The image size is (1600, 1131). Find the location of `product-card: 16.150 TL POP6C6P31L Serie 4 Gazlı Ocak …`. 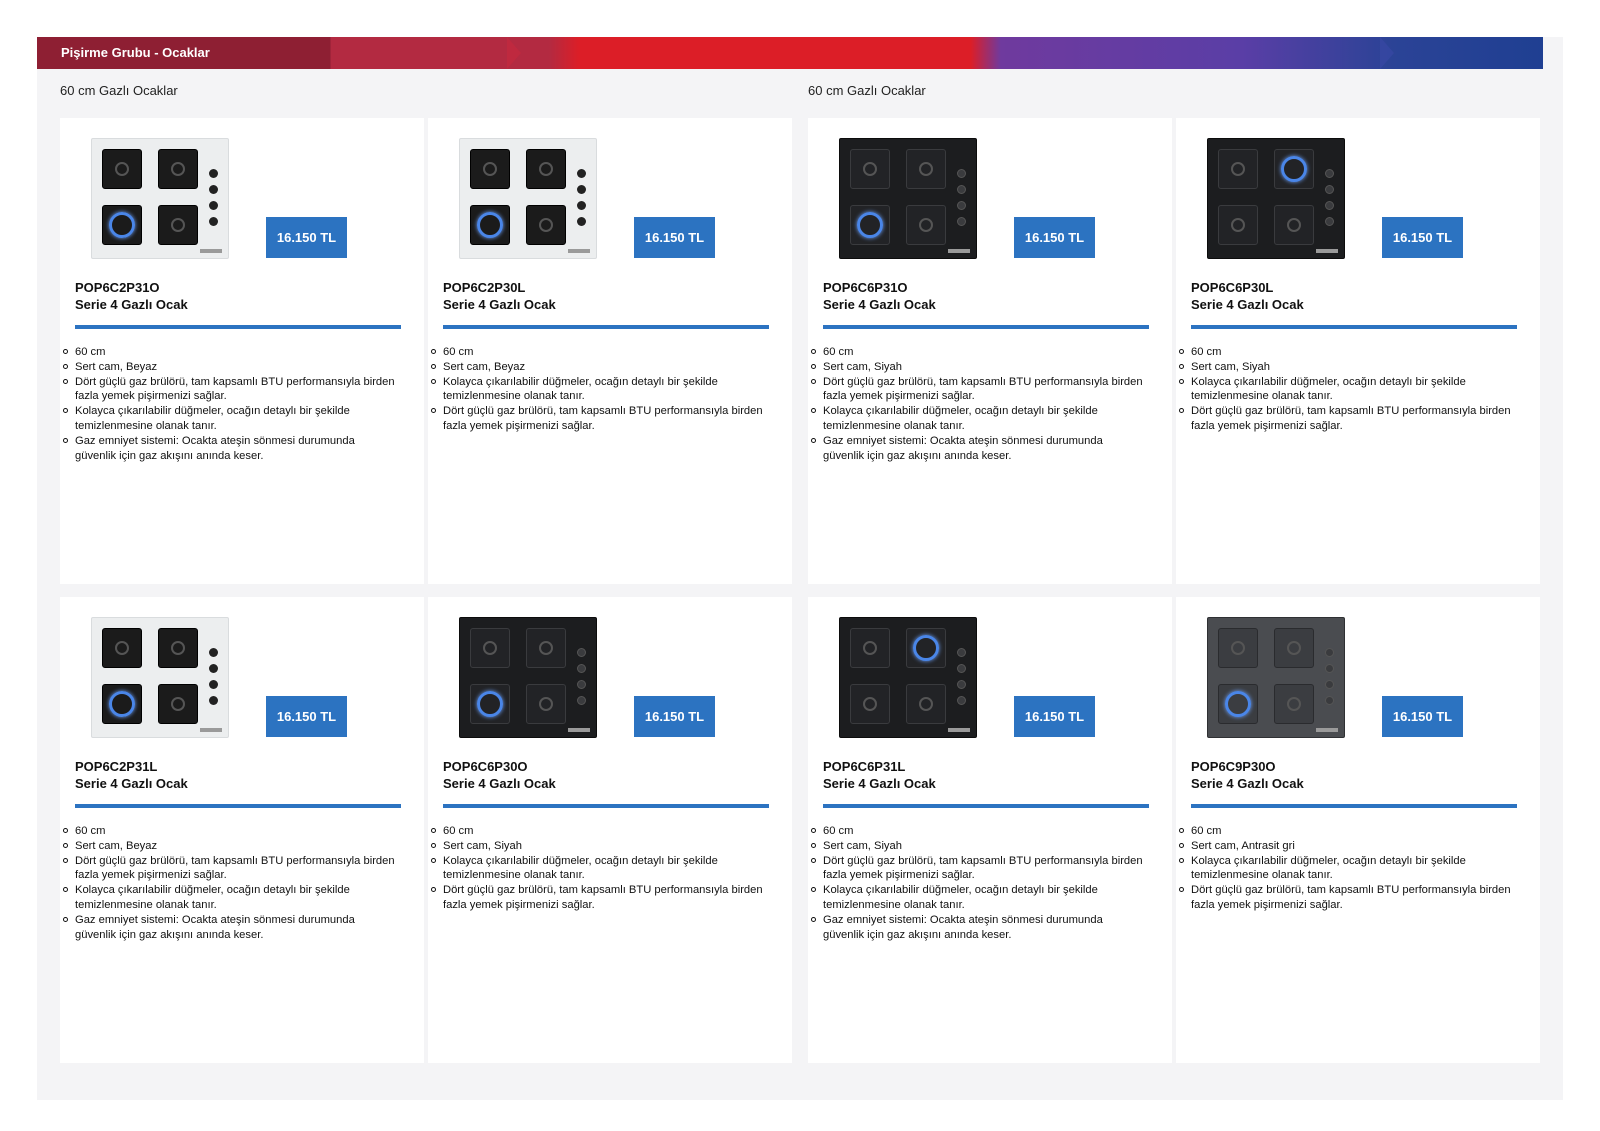

product-card: 16.150 TL POP6C6P31L Serie 4 Gazlı Ocak … is located at coordinates (990, 830).